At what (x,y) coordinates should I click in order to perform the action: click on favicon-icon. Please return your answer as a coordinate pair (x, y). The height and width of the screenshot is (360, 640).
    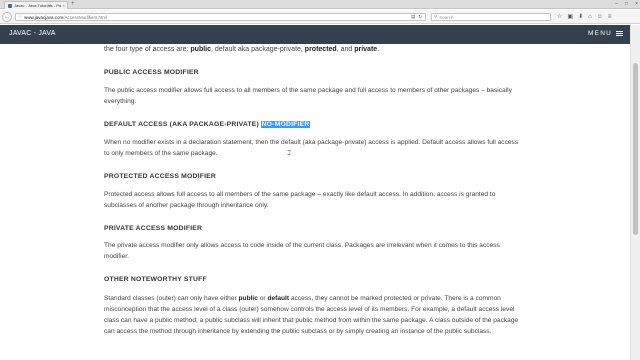
    Looking at the image, I should click on (10, 5).